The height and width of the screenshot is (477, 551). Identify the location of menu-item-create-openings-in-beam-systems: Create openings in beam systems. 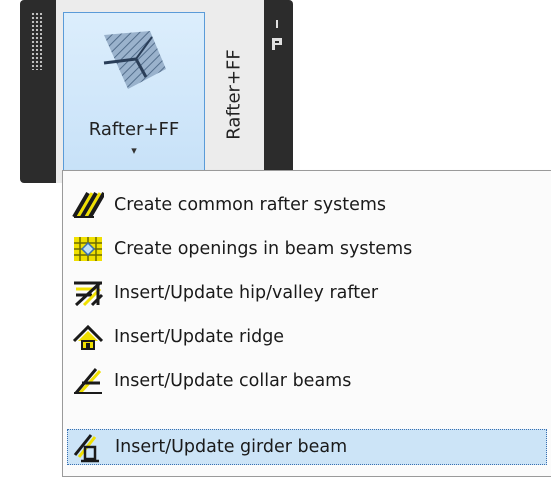
(307, 249).